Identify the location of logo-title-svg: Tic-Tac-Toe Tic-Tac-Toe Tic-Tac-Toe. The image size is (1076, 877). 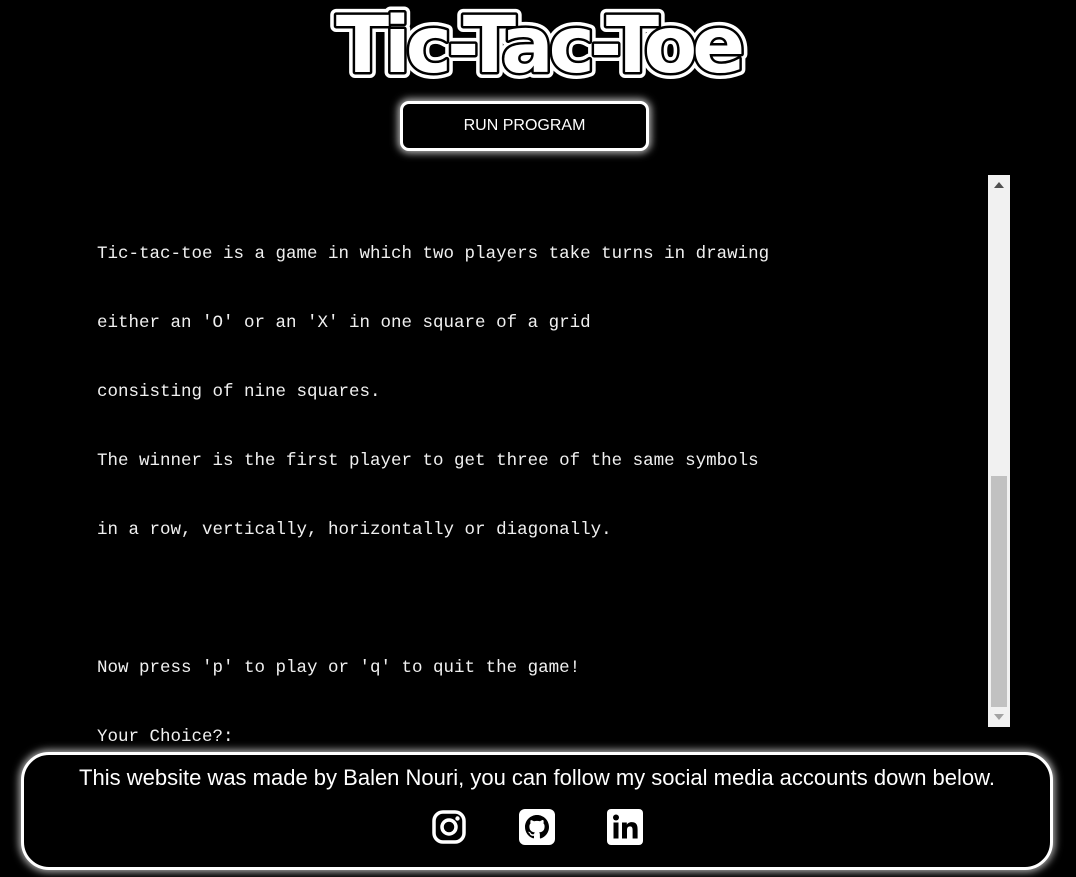
(541, 44).